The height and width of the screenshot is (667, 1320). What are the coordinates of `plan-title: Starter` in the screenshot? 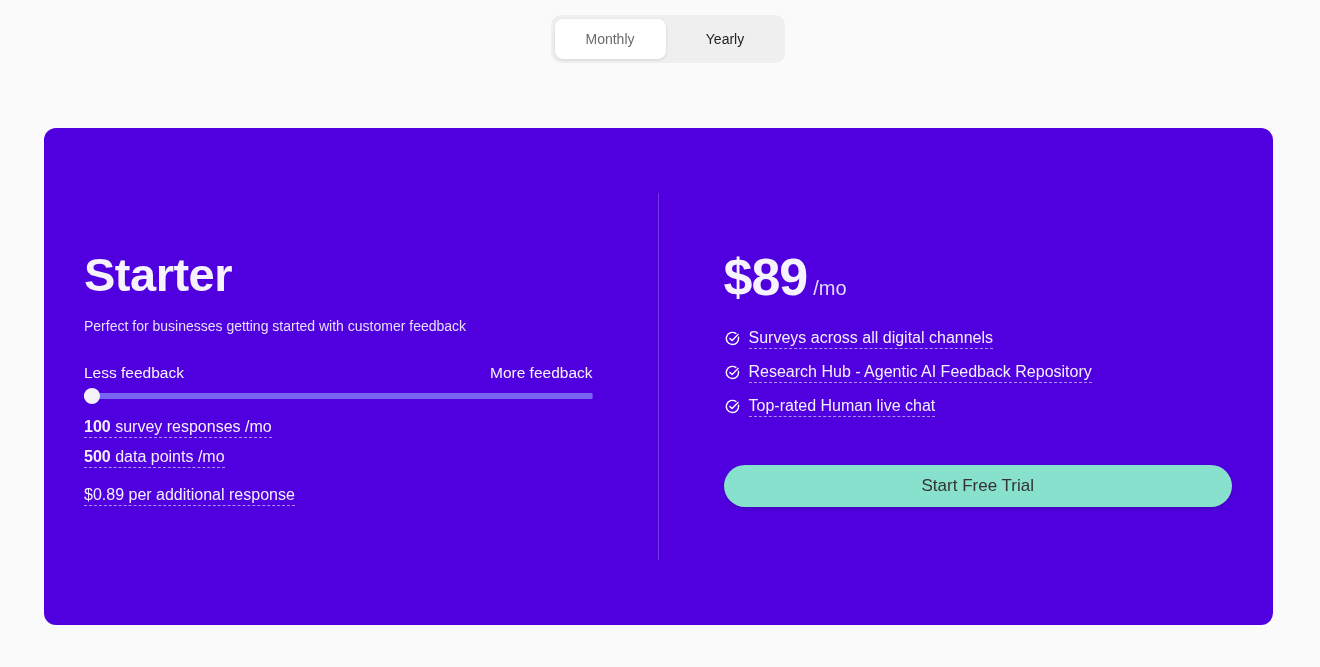 It's located at (158, 274).